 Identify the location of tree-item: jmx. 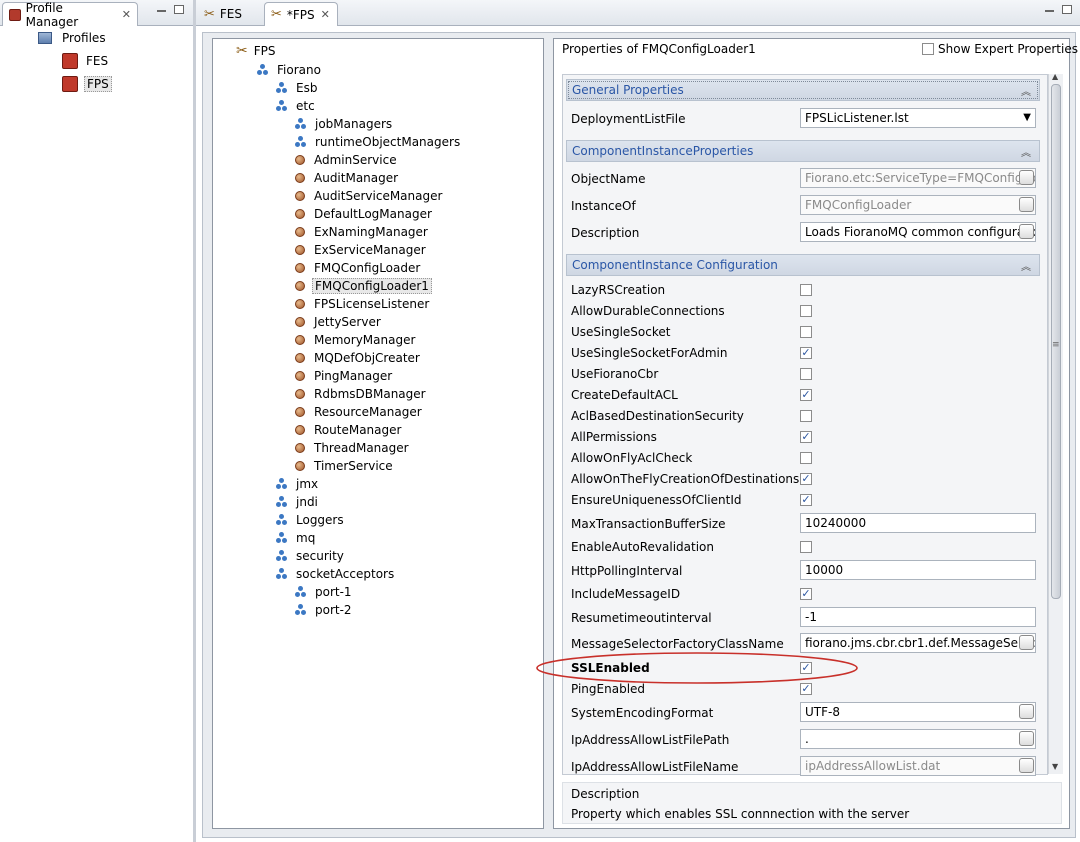
(298, 484).